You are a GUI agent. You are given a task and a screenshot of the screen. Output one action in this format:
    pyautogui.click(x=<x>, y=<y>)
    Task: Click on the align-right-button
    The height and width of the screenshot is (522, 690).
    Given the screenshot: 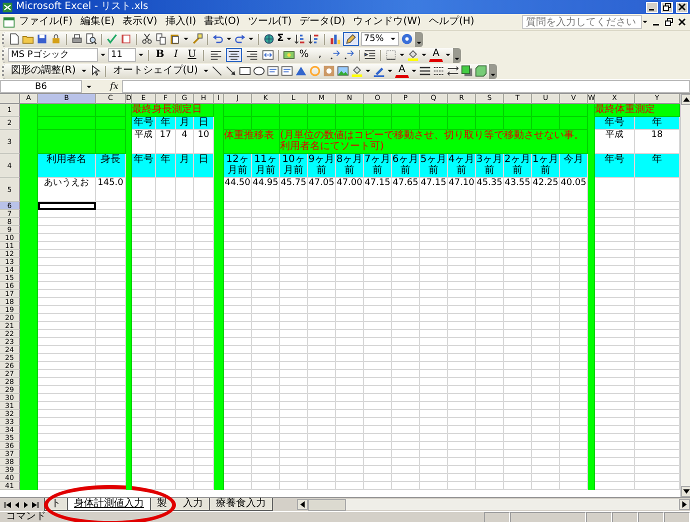 What is the action you would take?
    pyautogui.click(x=252, y=55)
    